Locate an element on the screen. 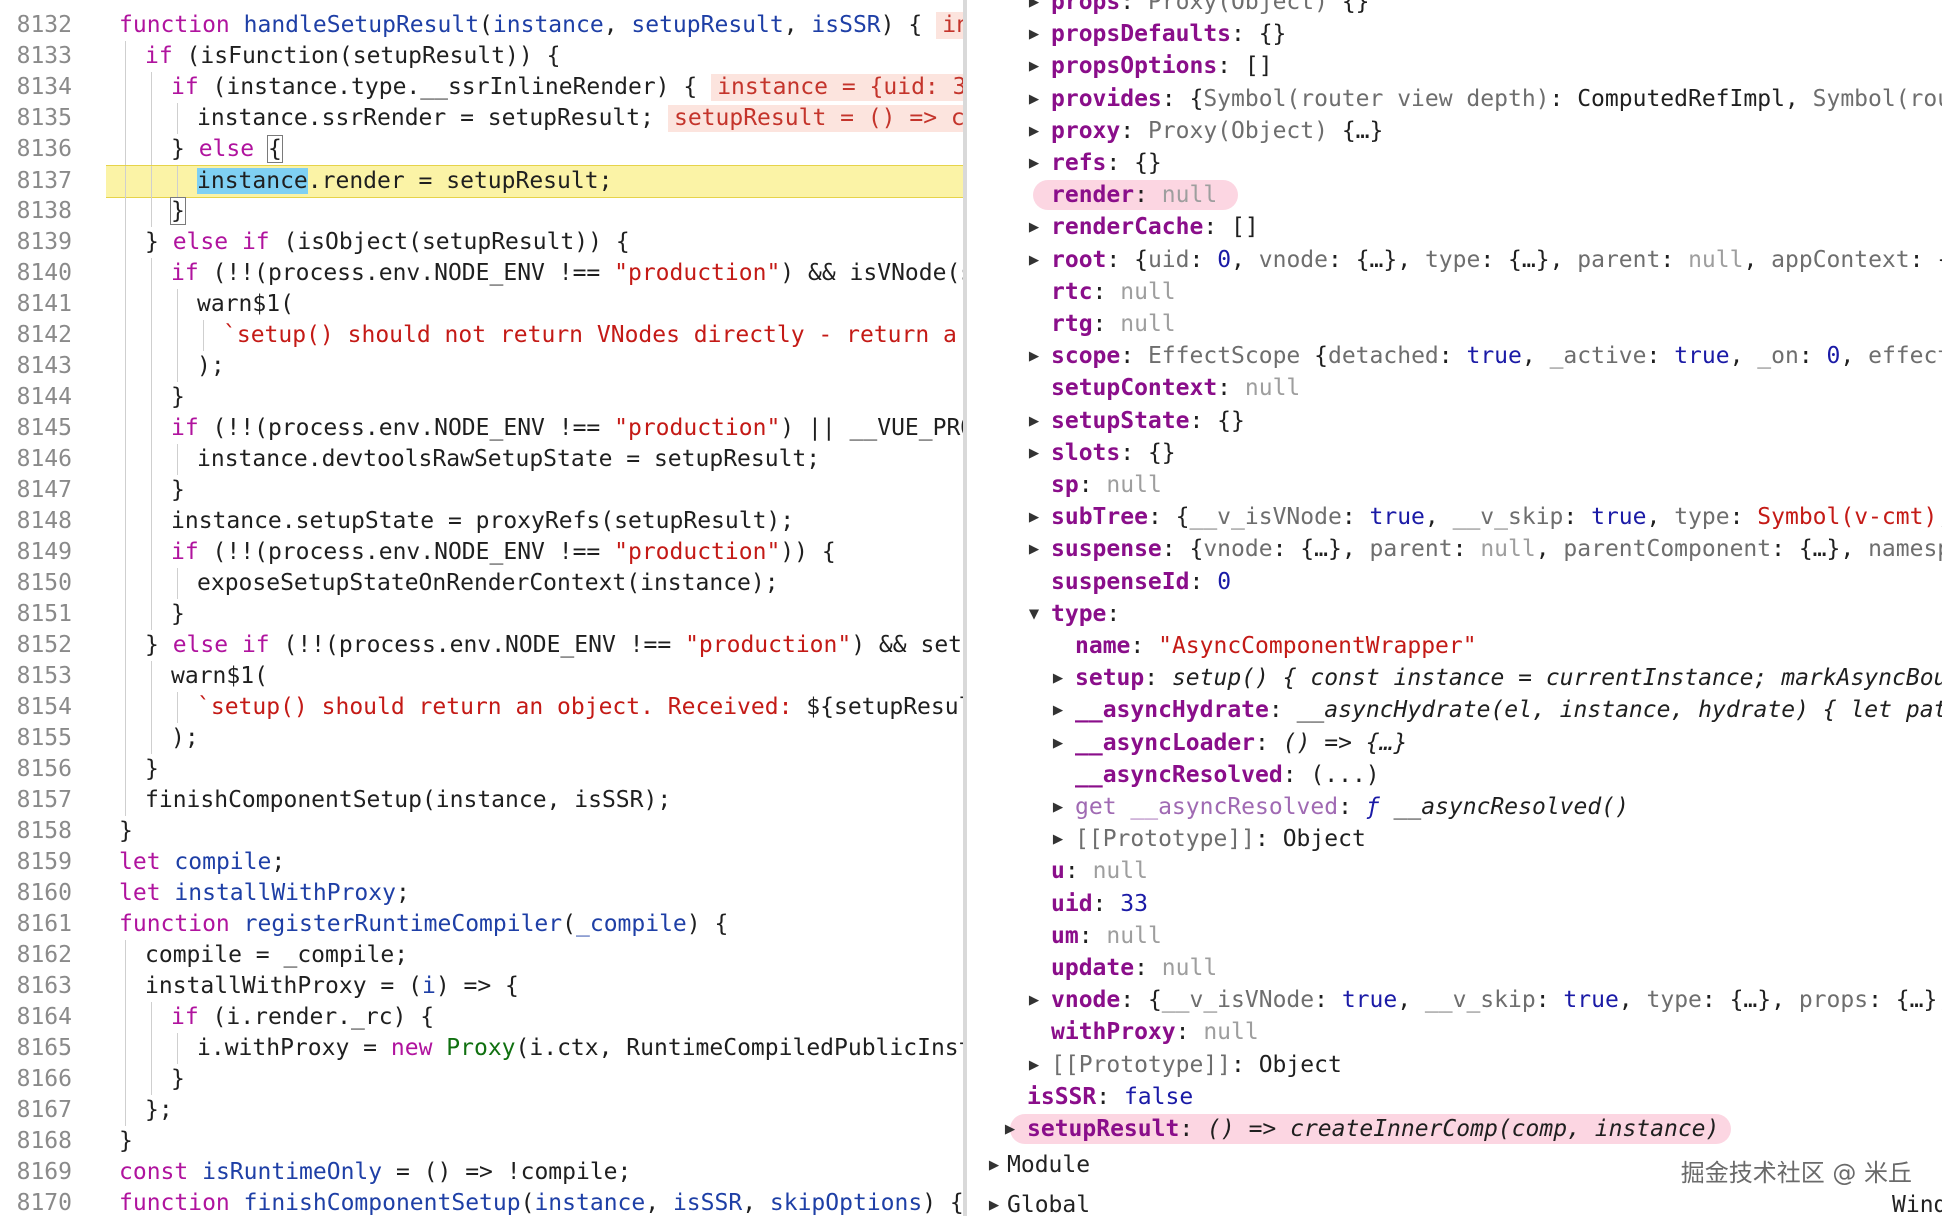  scope-property-row: ▶ props: Proxy(Object) {} is located at coordinates (1454, 9).